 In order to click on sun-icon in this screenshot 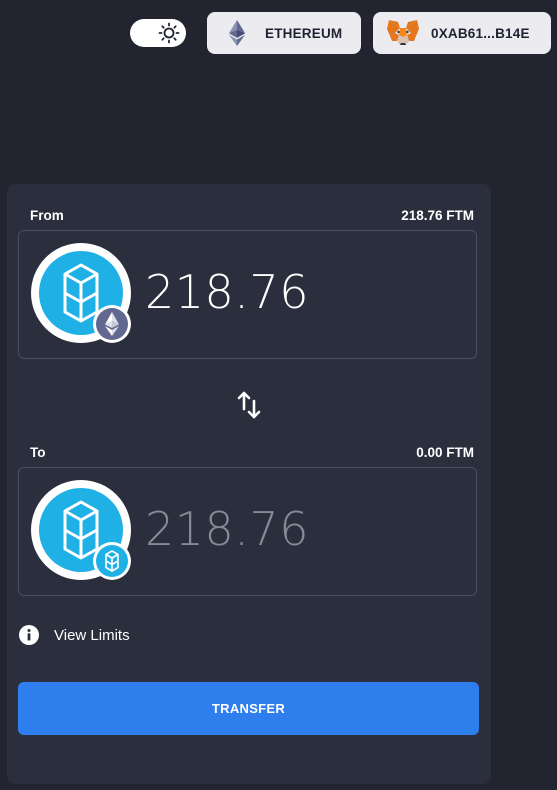, I will do `click(169, 33)`.